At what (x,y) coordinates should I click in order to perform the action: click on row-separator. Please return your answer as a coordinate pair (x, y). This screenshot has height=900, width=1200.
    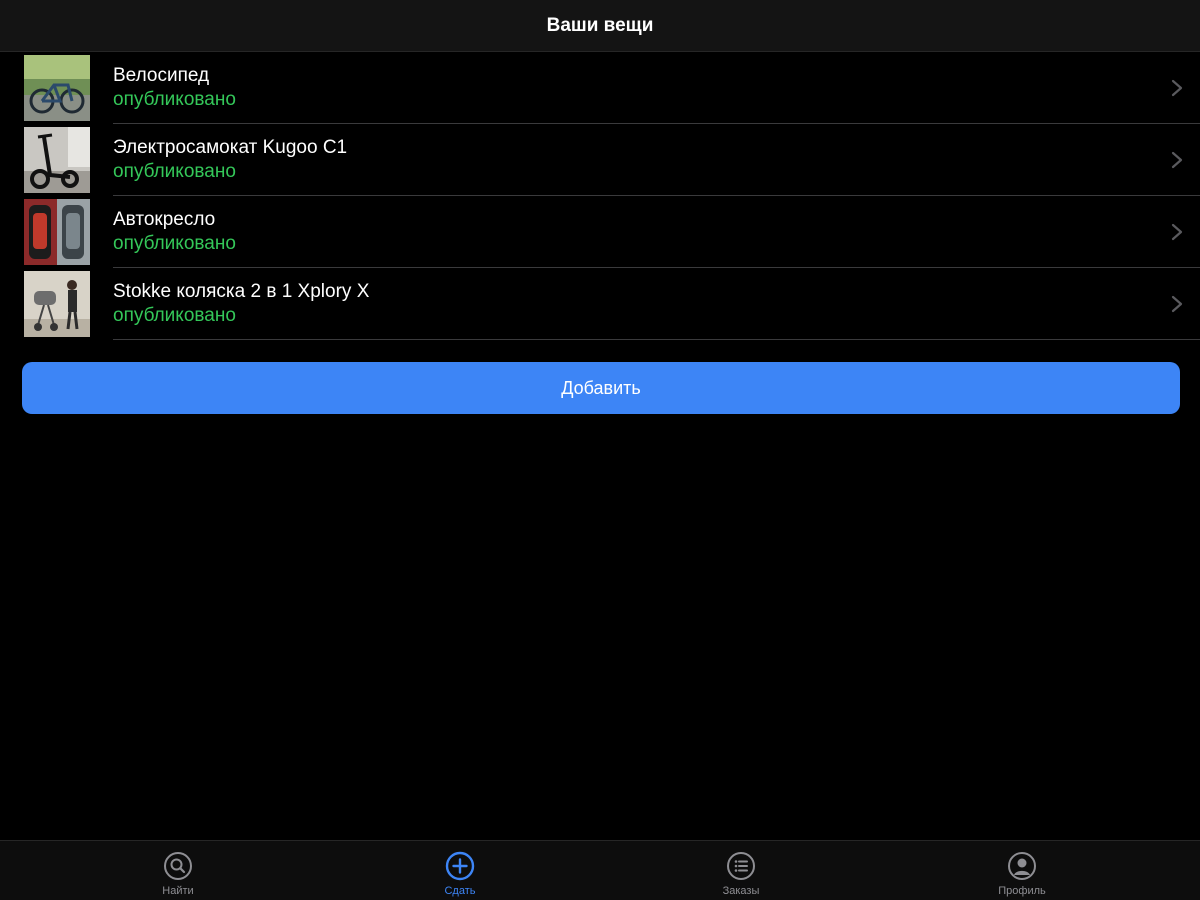
    Looking at the image, I should click on (656, 339).